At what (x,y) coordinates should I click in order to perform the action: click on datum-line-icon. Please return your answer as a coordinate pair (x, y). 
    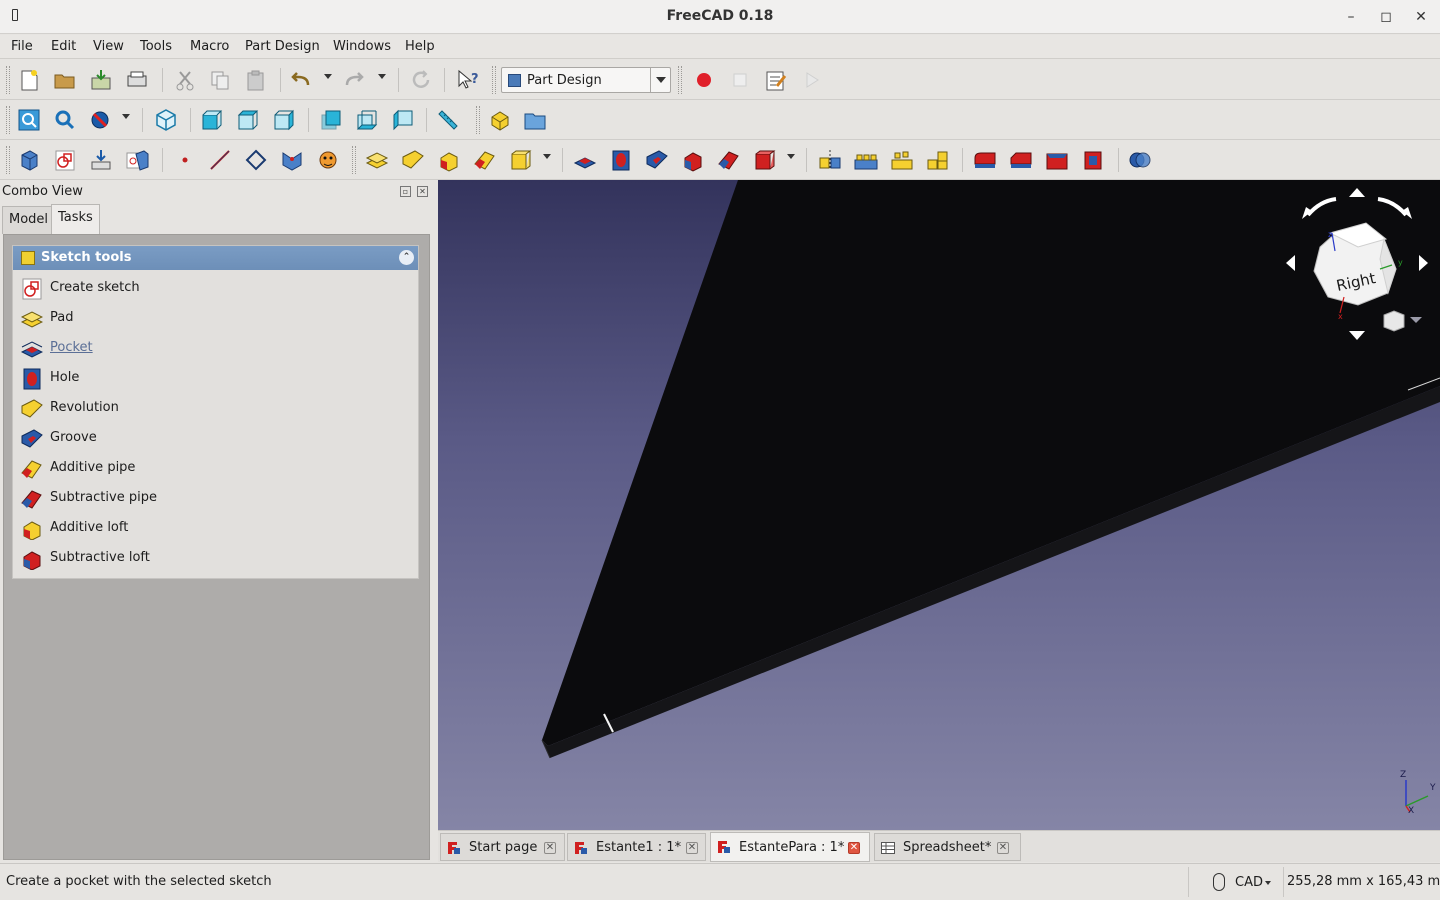
    Looking at the image, I should click on (220, 160).